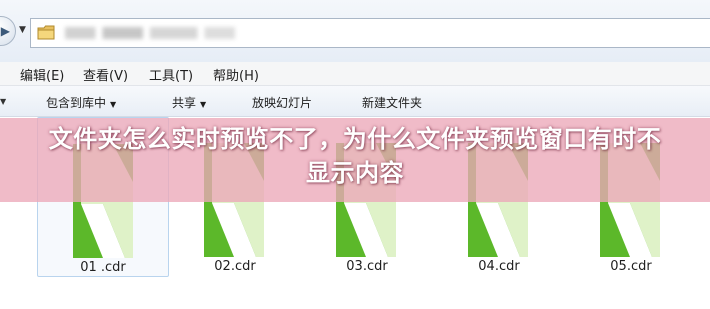  What do you see at coordinates (105, 74) in the screenshot?
I see `menu-view: 查看(V)` at bounding box center [105, 74].